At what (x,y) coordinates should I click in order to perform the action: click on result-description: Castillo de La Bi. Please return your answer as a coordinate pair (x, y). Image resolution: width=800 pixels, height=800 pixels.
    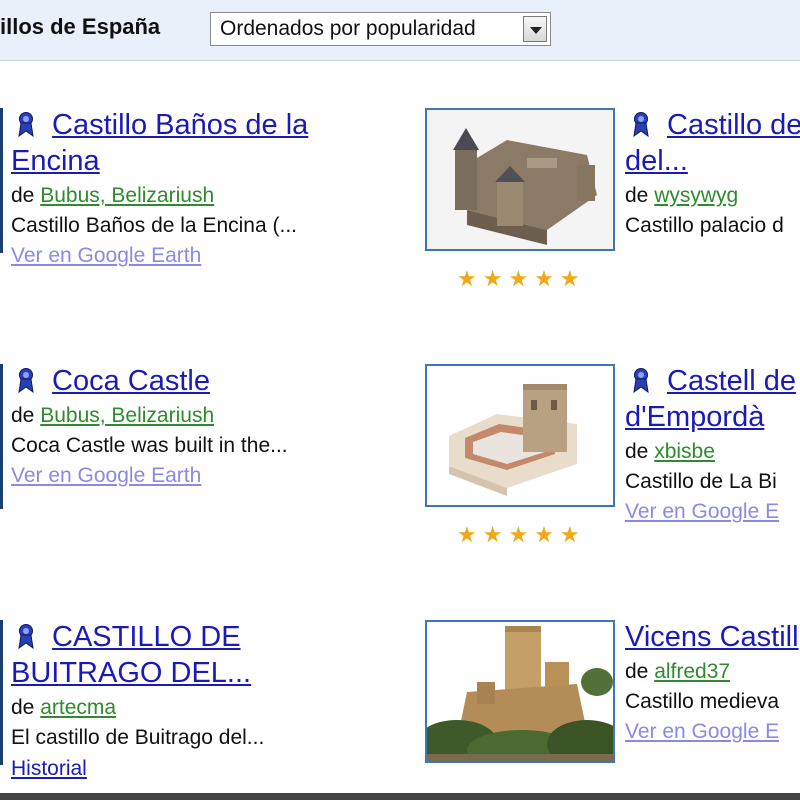
    Looking at the image, I should click on (701, 481).